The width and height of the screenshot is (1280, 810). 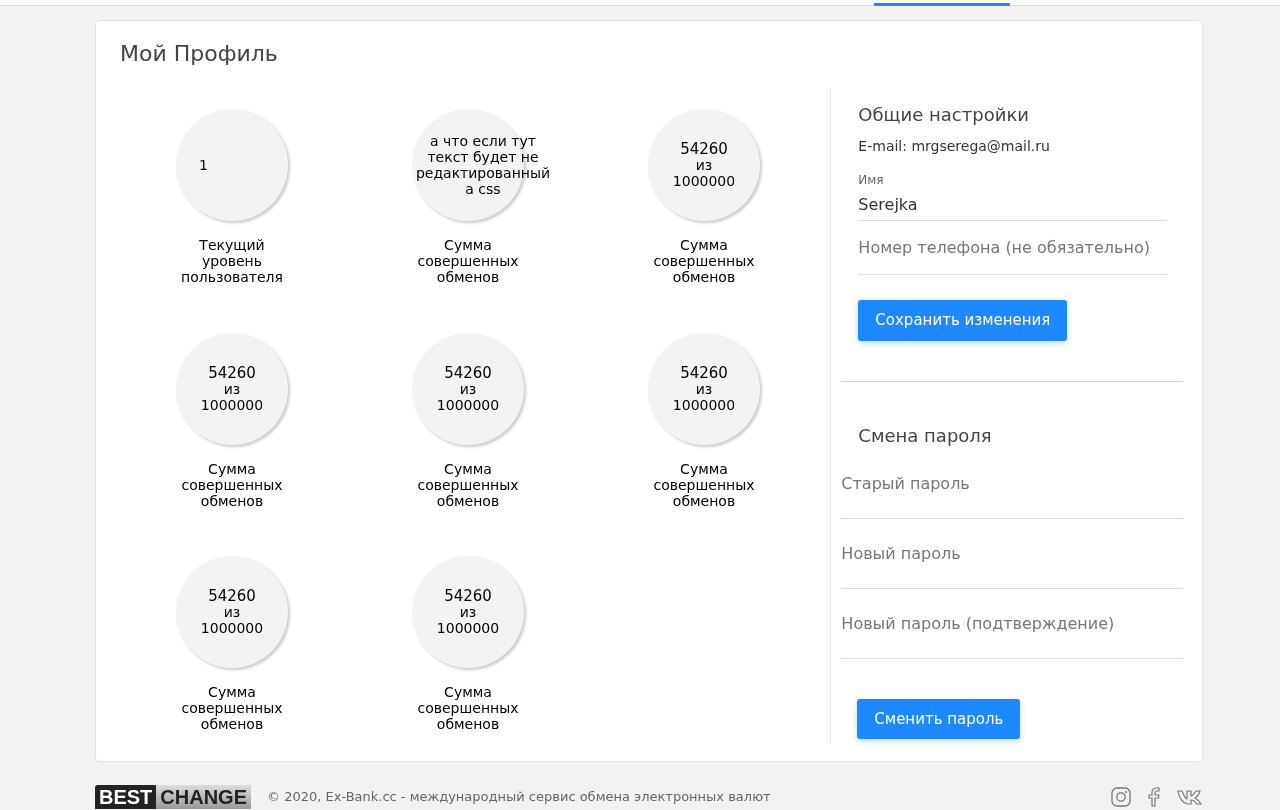 What do you see at coordinates (1154, 797) in the screenshot?
I see `facebook-icon` at bounding box center [1154, 797].